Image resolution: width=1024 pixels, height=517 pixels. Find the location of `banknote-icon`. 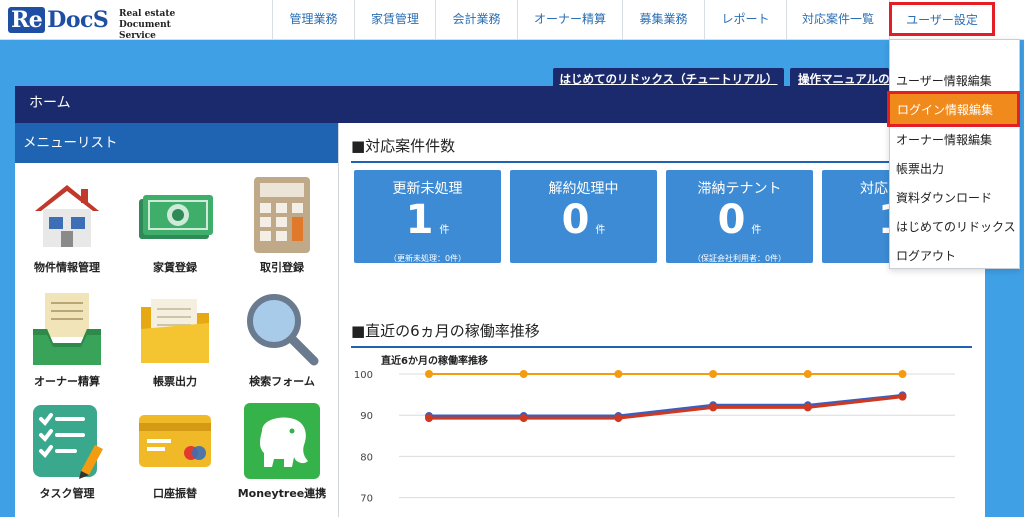

banknote-icon is located at coordinates (176, 217).